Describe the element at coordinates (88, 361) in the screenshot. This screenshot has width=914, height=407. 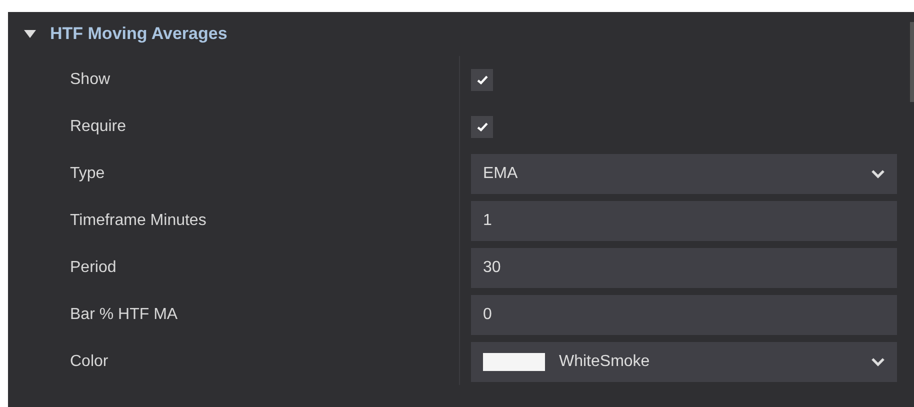
I see `setting-label: Color` at that location.